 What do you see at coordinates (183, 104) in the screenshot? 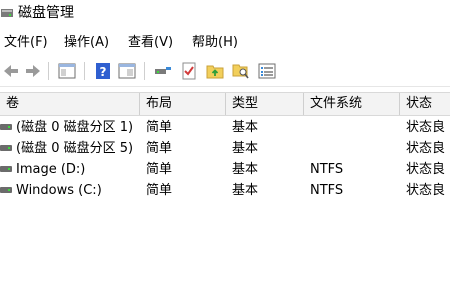
I see `column-header-layout: 布局` at bounding box center [183, 104].